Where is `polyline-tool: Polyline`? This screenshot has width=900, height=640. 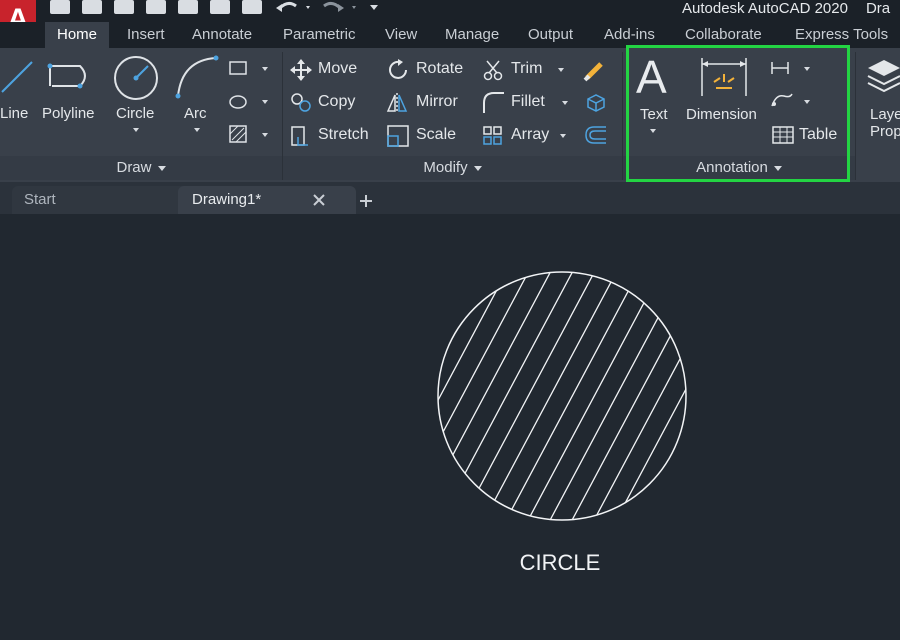 polyline-tool: Polyline is located at coordinates (68, 113).